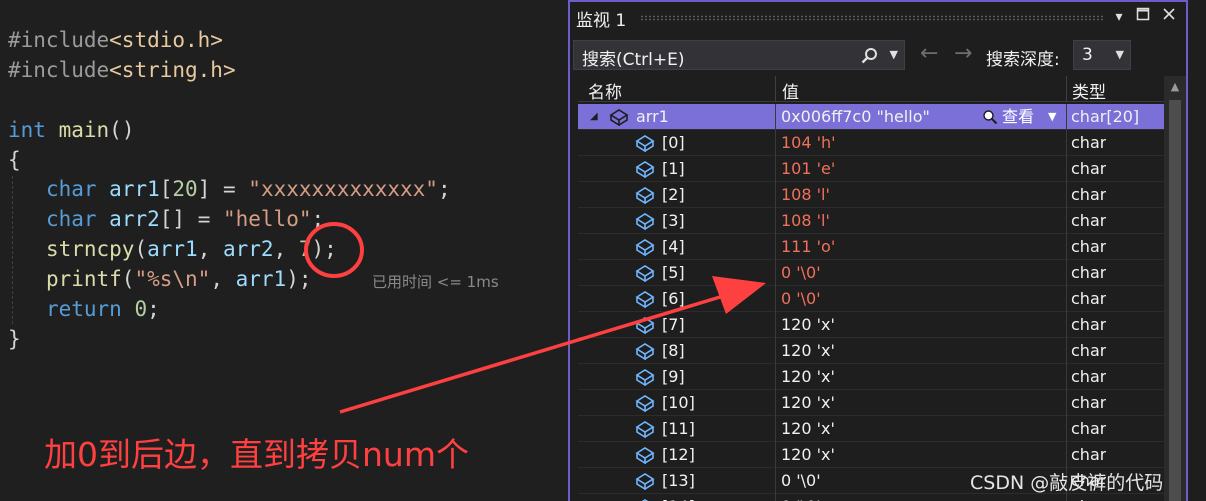  I want to click on variable-object-icon, so click(619, 117).